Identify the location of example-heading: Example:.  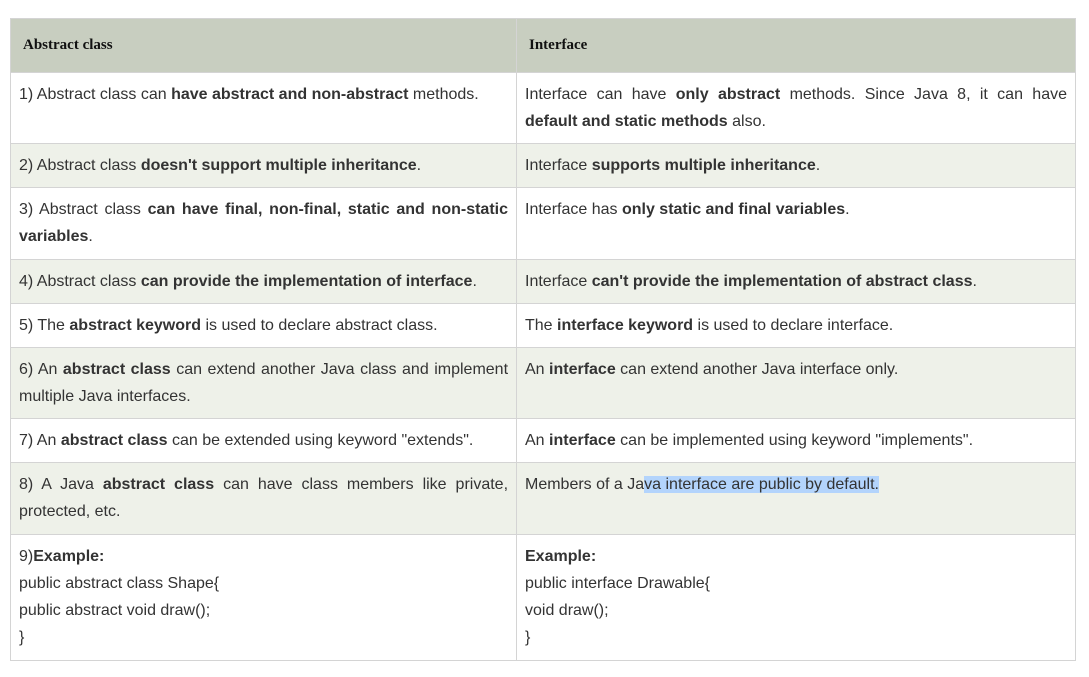
(796, 556).